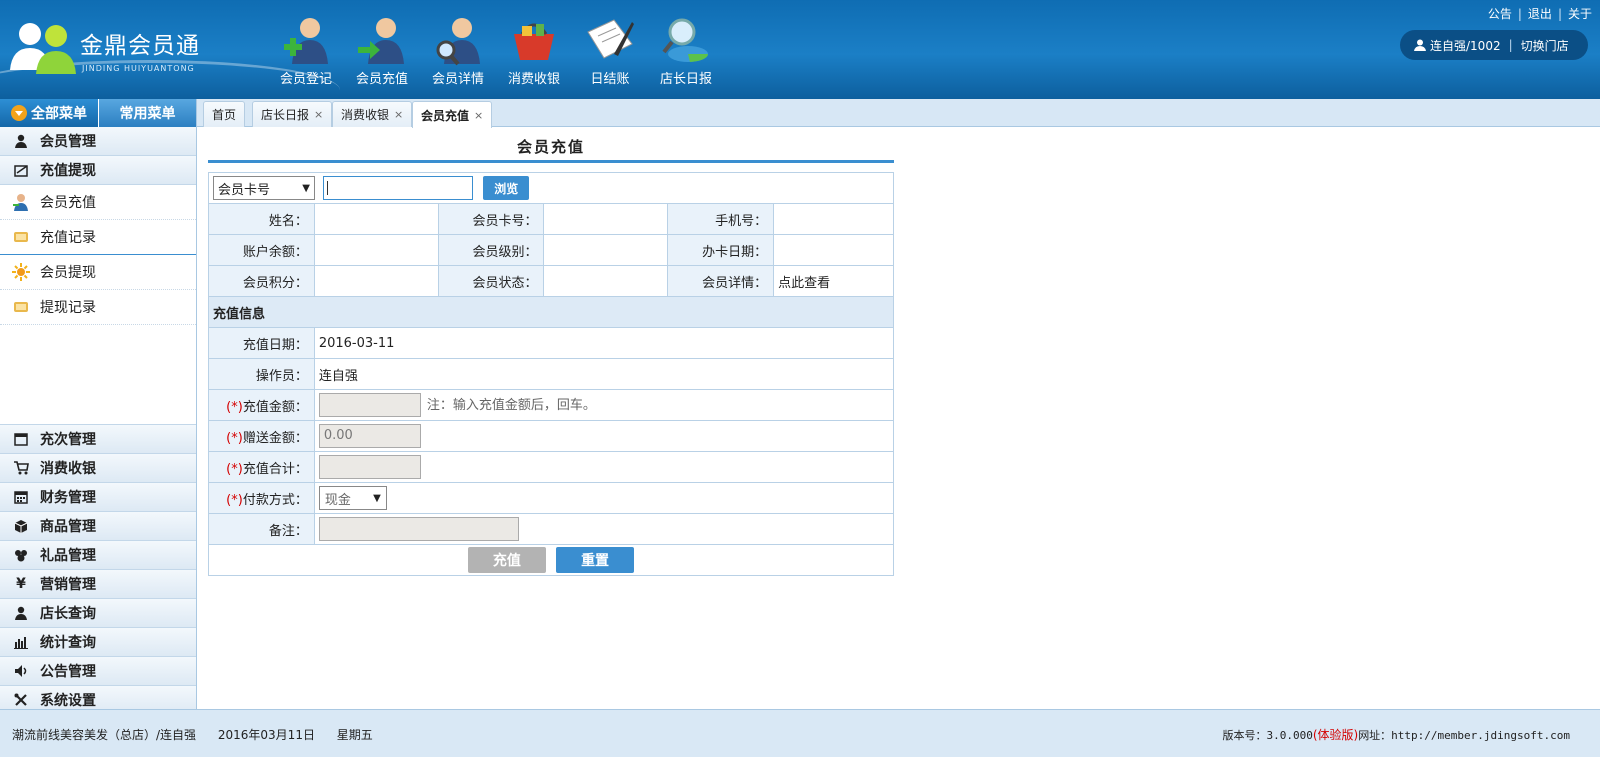 The width and height of the screenshot is (1600, 757). What do you see at coordinates (98, 170) in the screenshot?
I see `sidebar-group-recharge: 充值提现` at bounding box center [98, 170].